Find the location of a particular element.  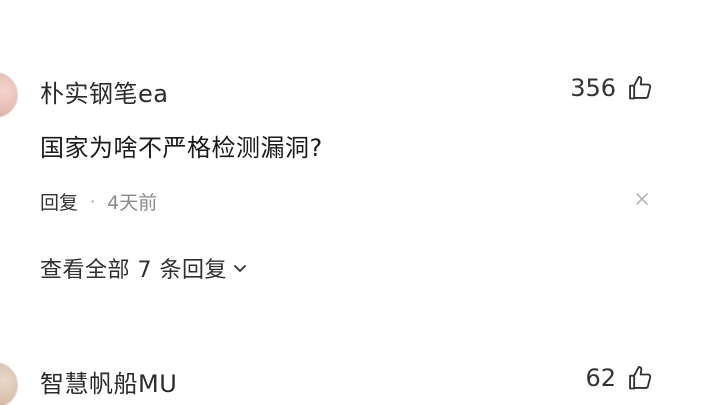

comment-username: 朴实钢笔ea is located at coordinates (104, 91).